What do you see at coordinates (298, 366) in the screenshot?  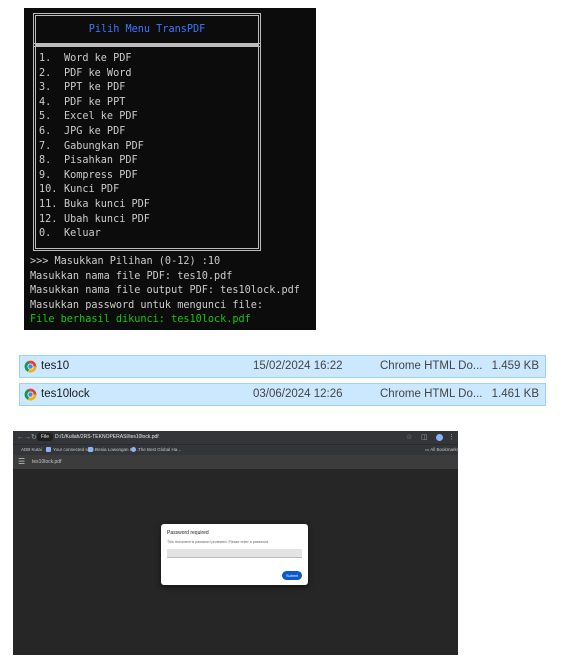 I see `file-date: 15/02/2024 16:22` at bounding box center [298, 366].